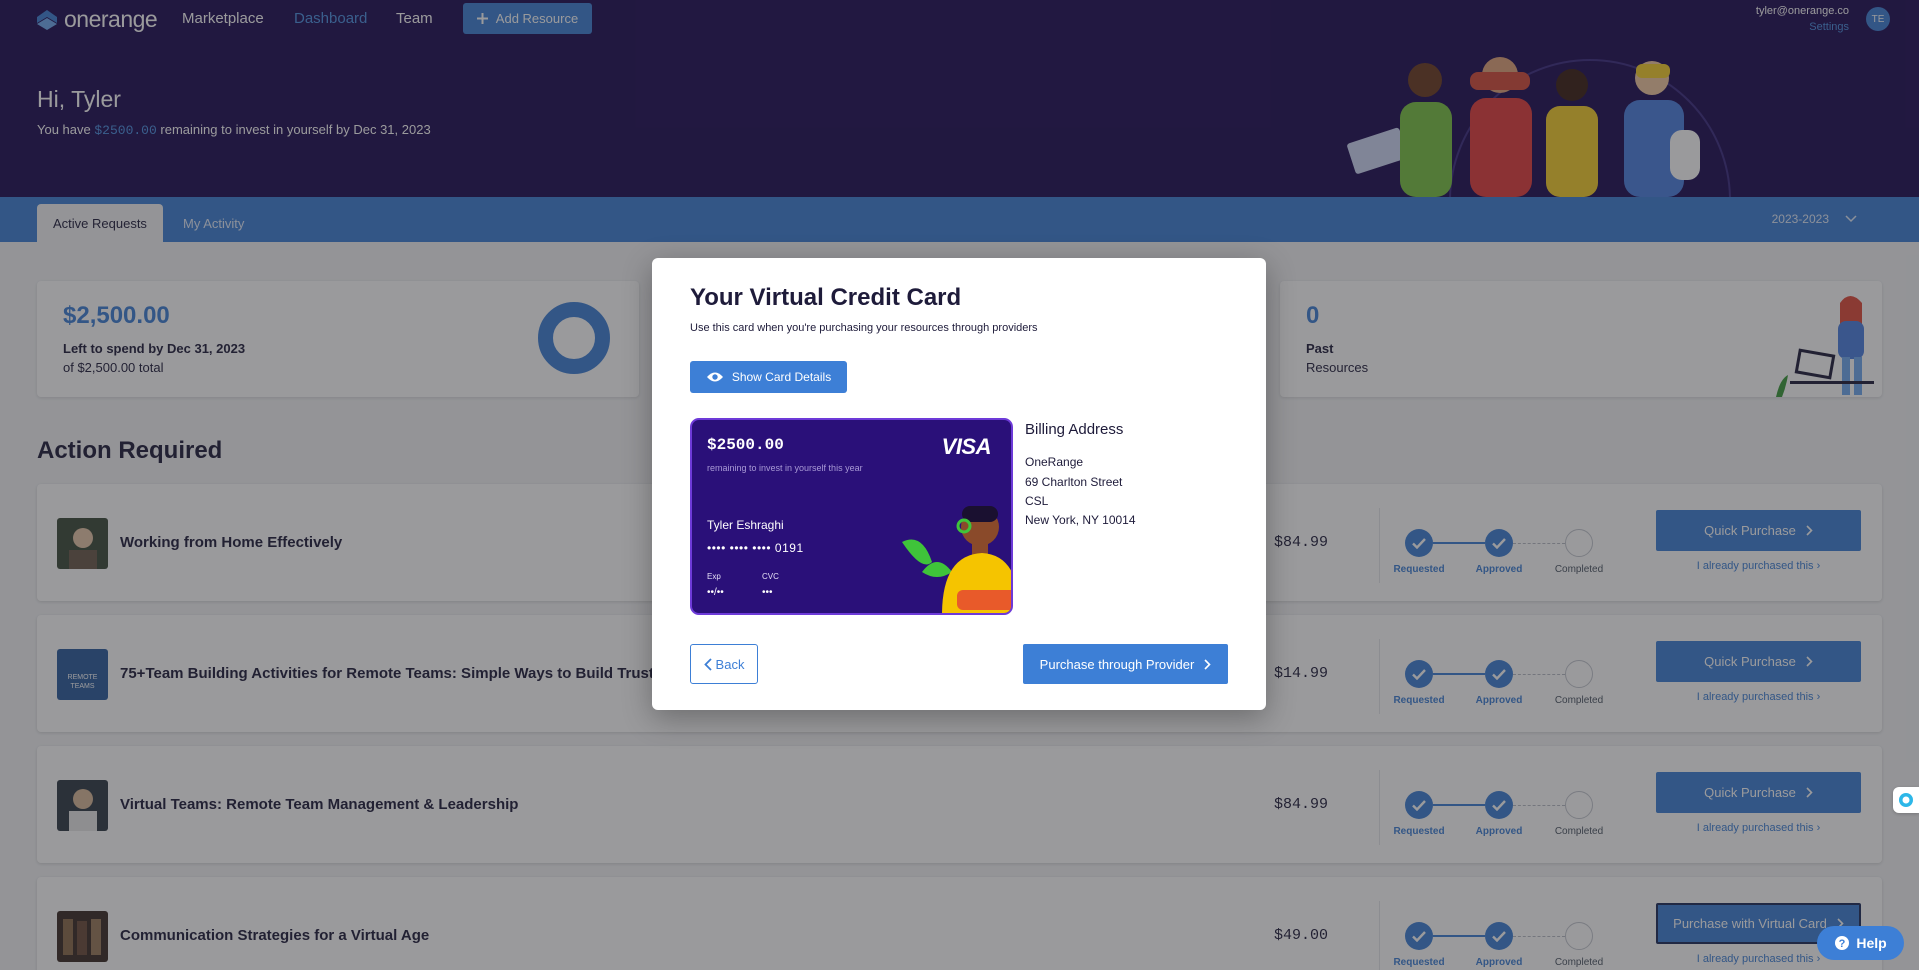  Describe the element at coordinates (1074, 482) in the screenshot. I see `billing-line: 69 Charlton Street` at that location.